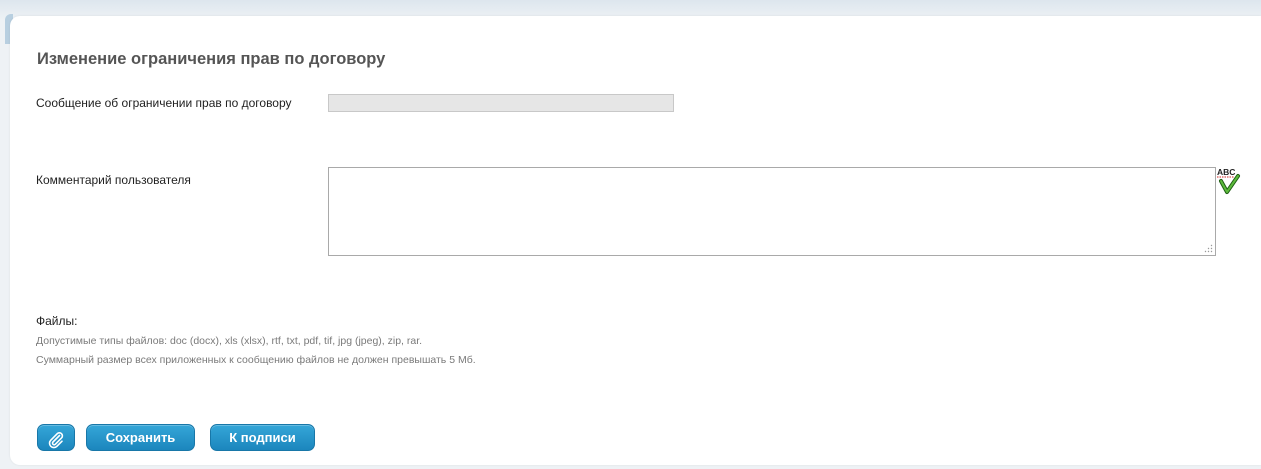 The image size is (1261, 469). Describe the element at coordinates (1208, 248) in the screenshot. I see `resize-grip-icon` at that location.